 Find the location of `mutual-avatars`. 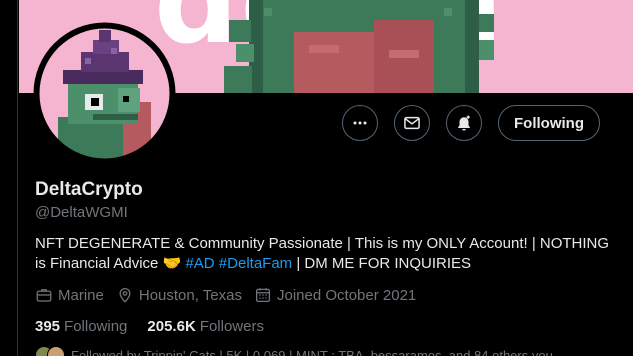

mutual-avatars is located at coordinates (50, 351).